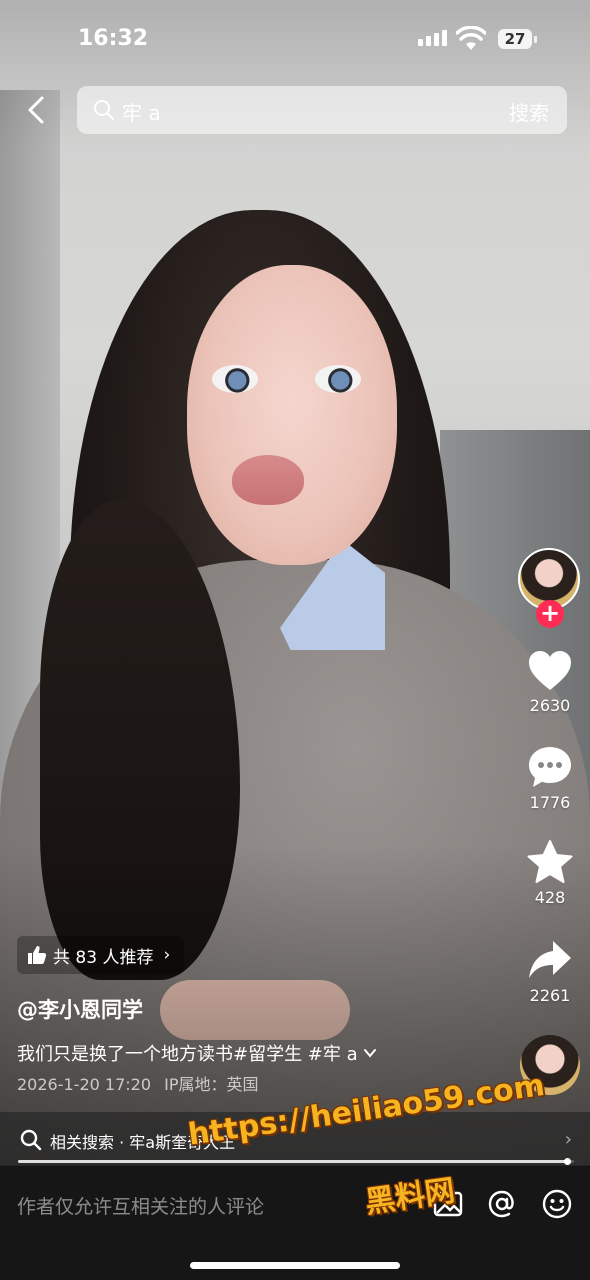 This screenshot has height=1280, width=590. I want to click on home-indicator, so click(295, 1265).